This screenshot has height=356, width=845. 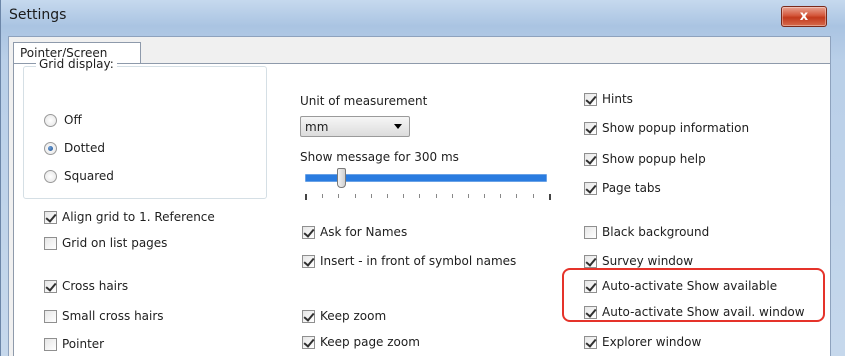 I want to click on check-page-tabs: Page tabs, so click(x=622, y=188).